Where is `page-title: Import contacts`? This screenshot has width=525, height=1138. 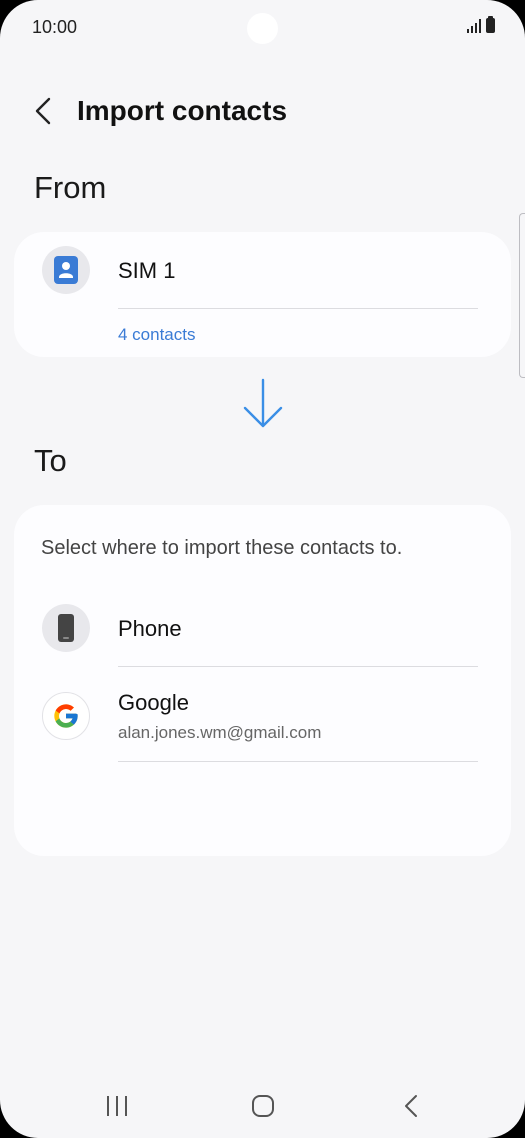
page-title: Import contacts is located at coordinates (182, 110).